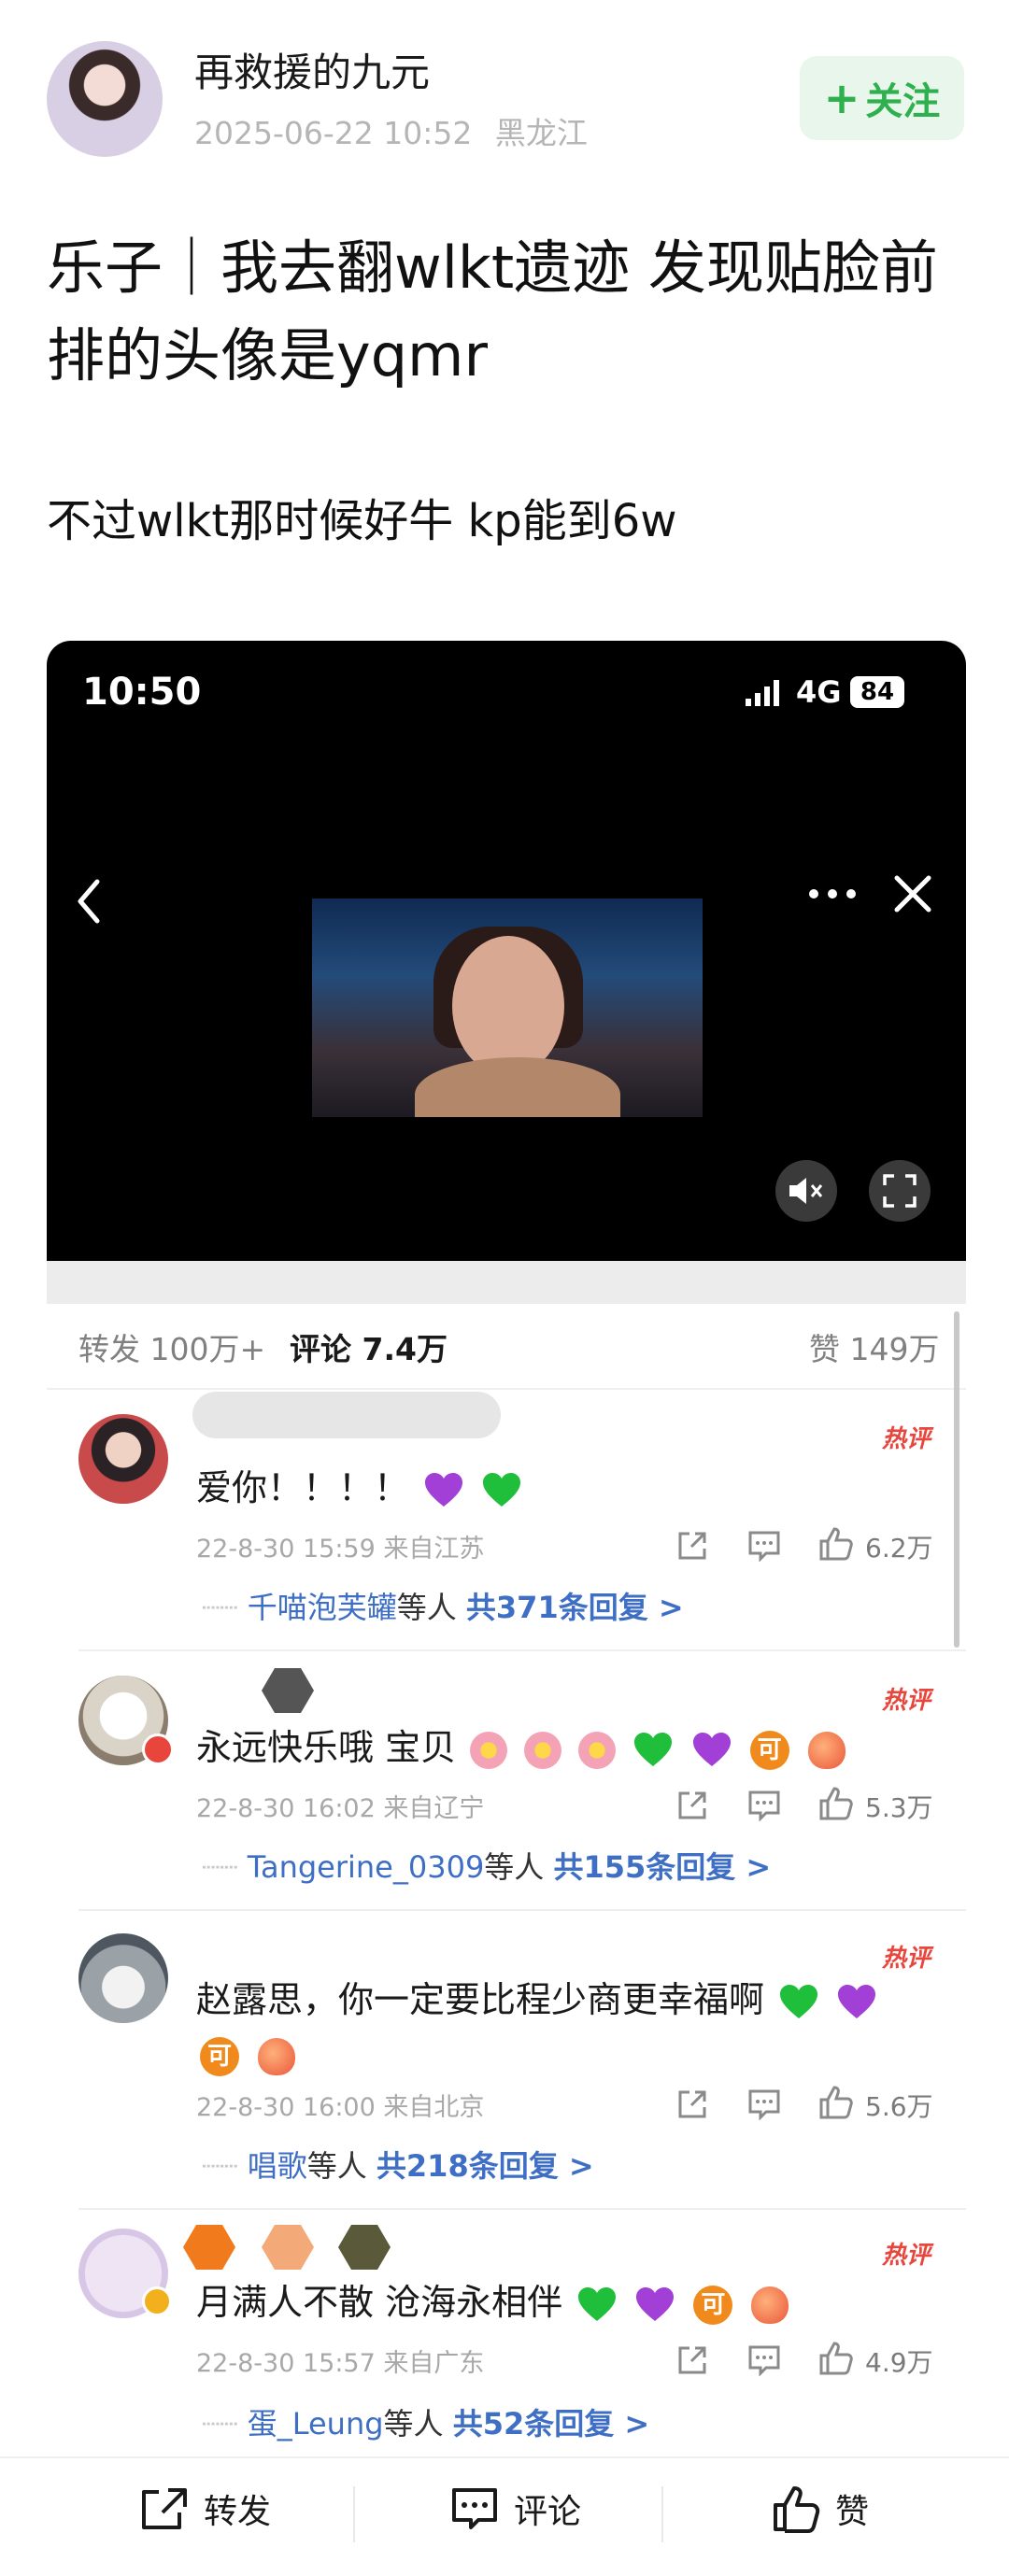 Image resolution: width=1009 pixels, height=2576 pixels. What do you see at coordinates (238, 2512) in the screenshot?
I see `repost-label: 转发` at bounding box center [238, 2512].